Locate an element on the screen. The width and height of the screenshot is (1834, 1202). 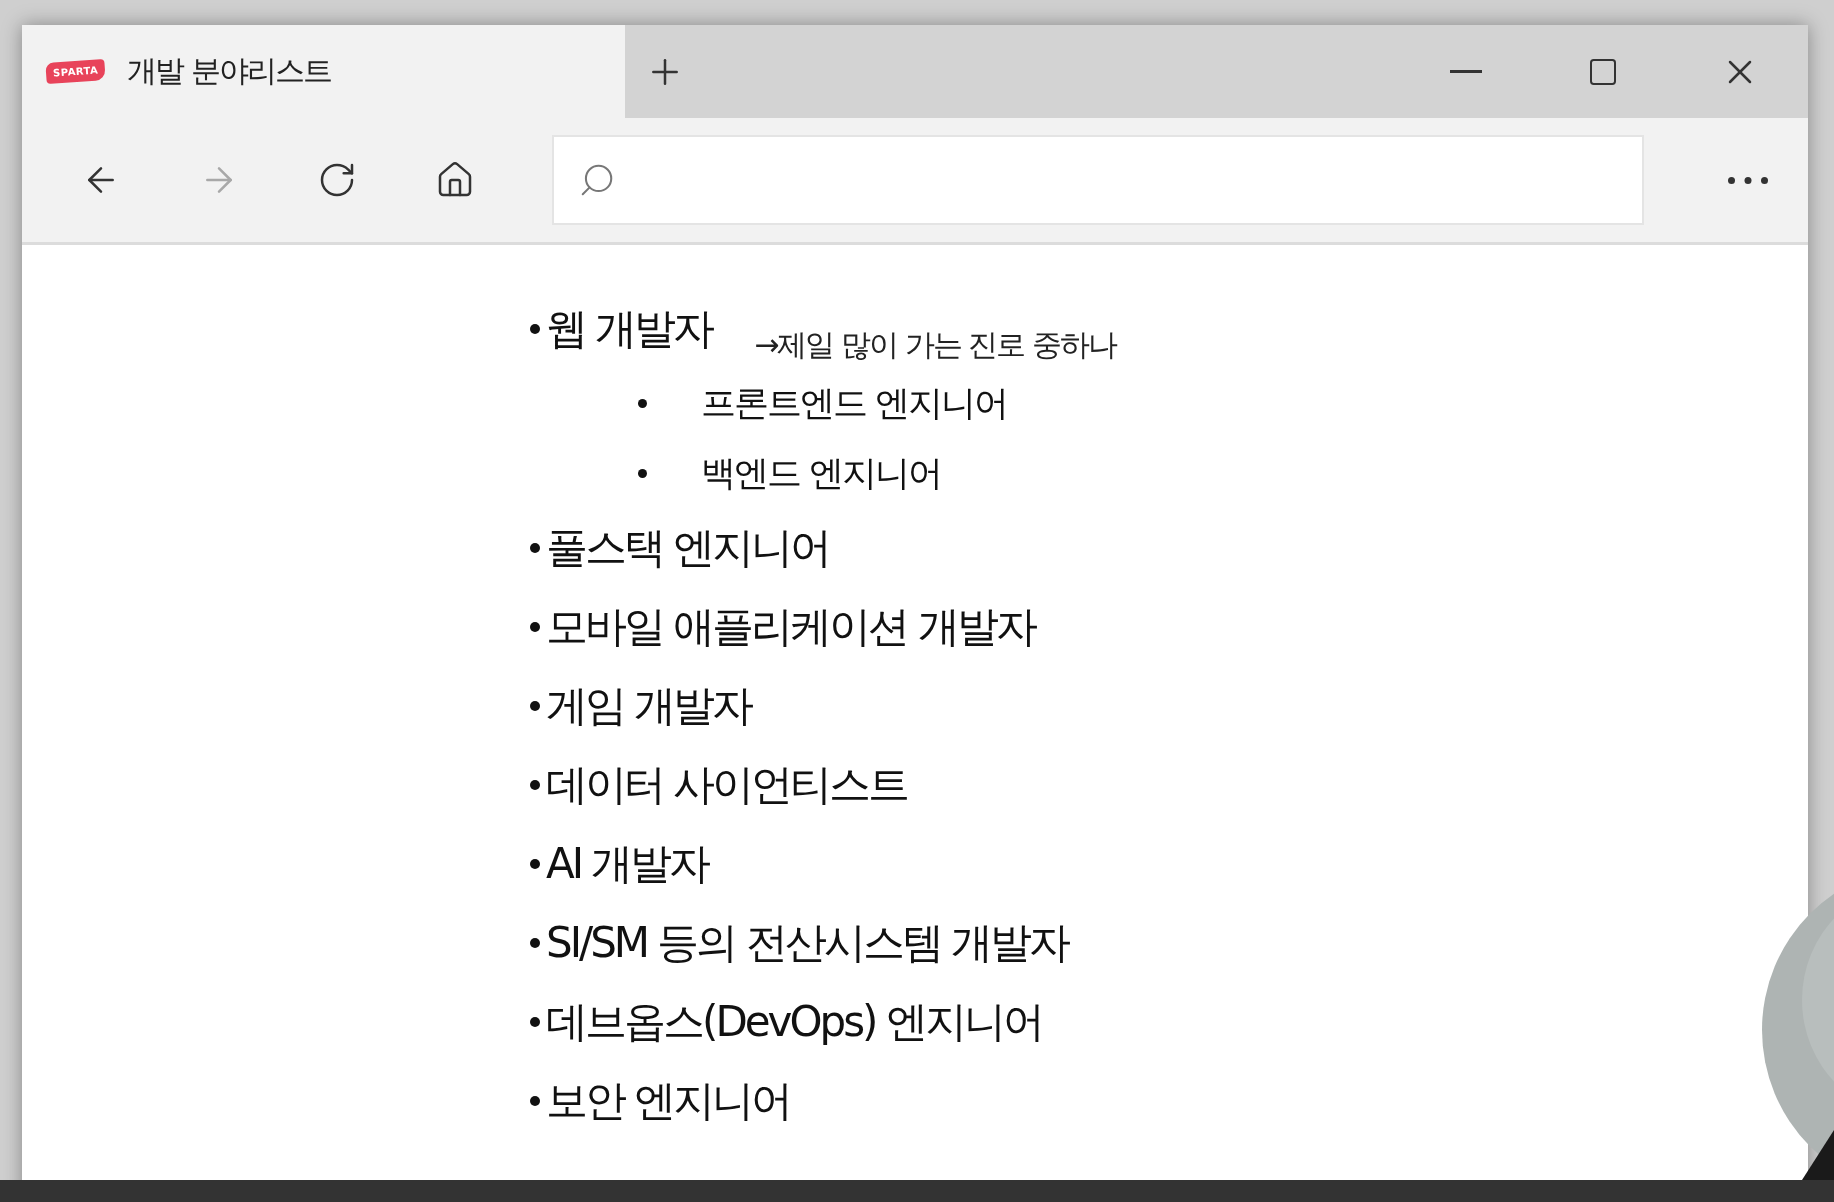
minimize-icon is located at coordinates (1465, 71).